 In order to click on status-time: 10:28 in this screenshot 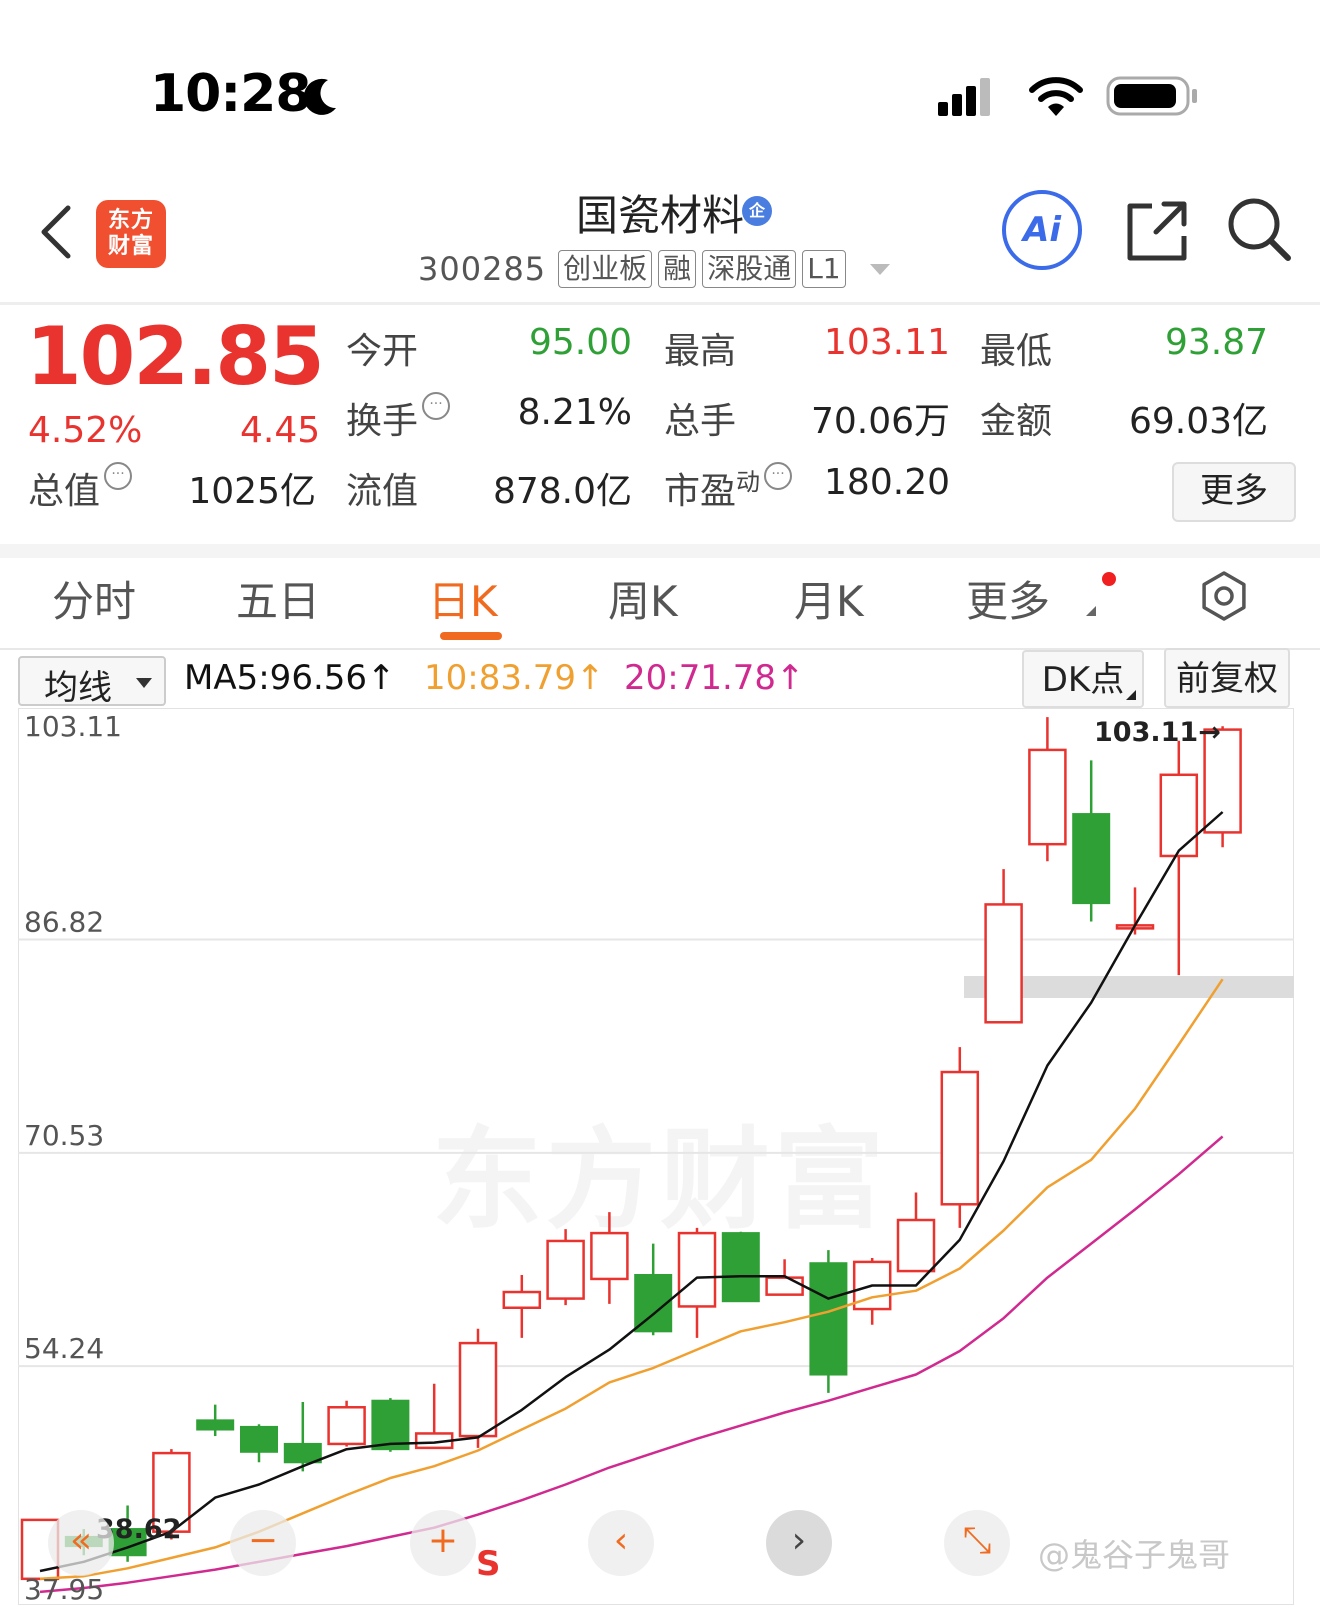, I will do `click(231, 94)`.